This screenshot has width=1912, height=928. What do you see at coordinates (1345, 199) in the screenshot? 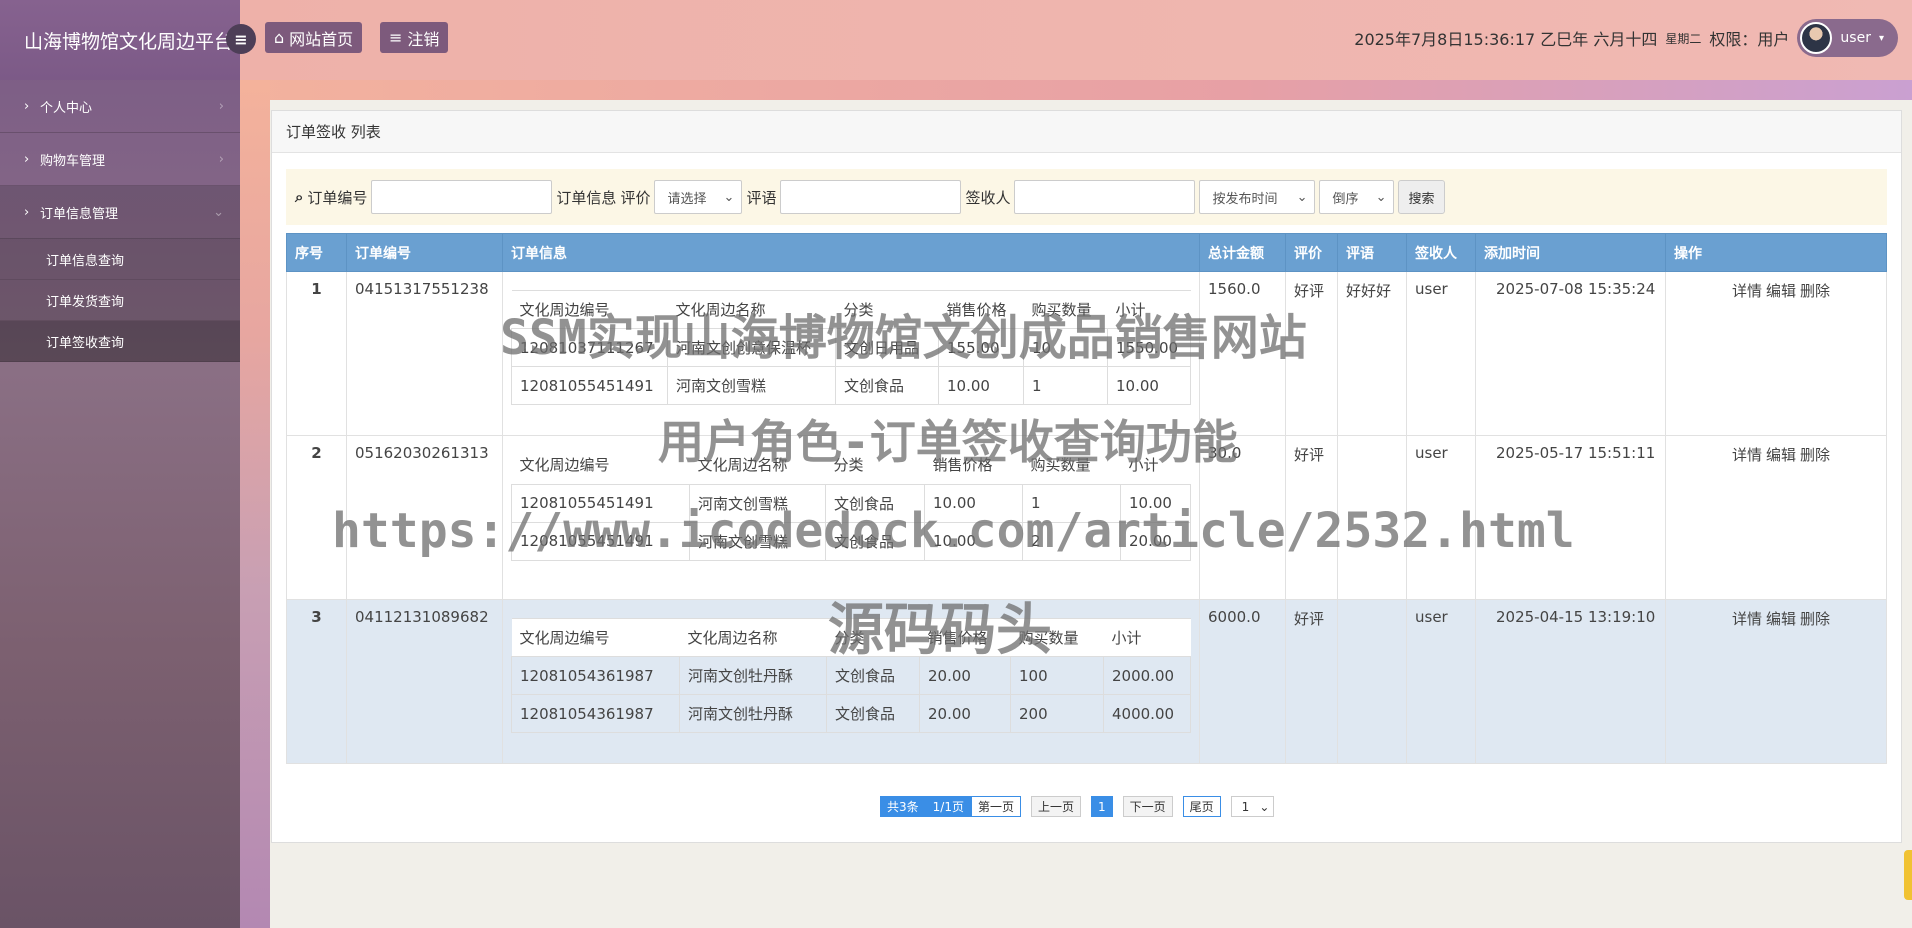
I see `sort-order-value: 倒序` at bounding box center [1345, 199].